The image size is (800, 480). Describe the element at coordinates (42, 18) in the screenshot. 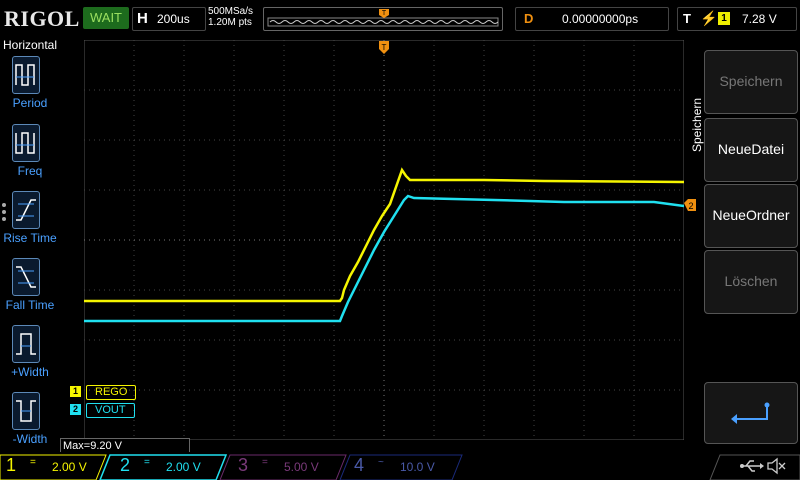

I see `rigol-logo: RIGOL` at that location.